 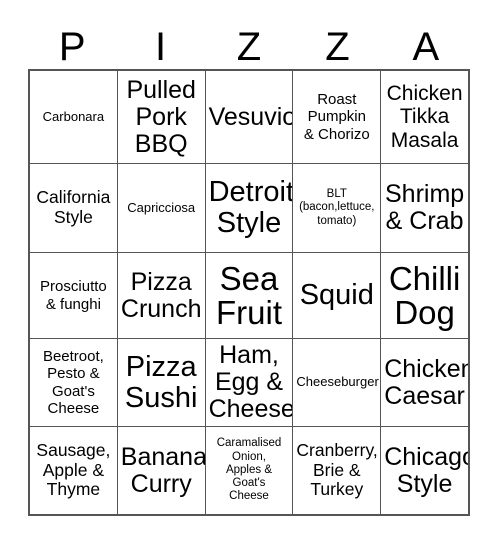 I want to click on bingo-cell-label: Pulled Pork BBQ, so click(x=161, y=116).